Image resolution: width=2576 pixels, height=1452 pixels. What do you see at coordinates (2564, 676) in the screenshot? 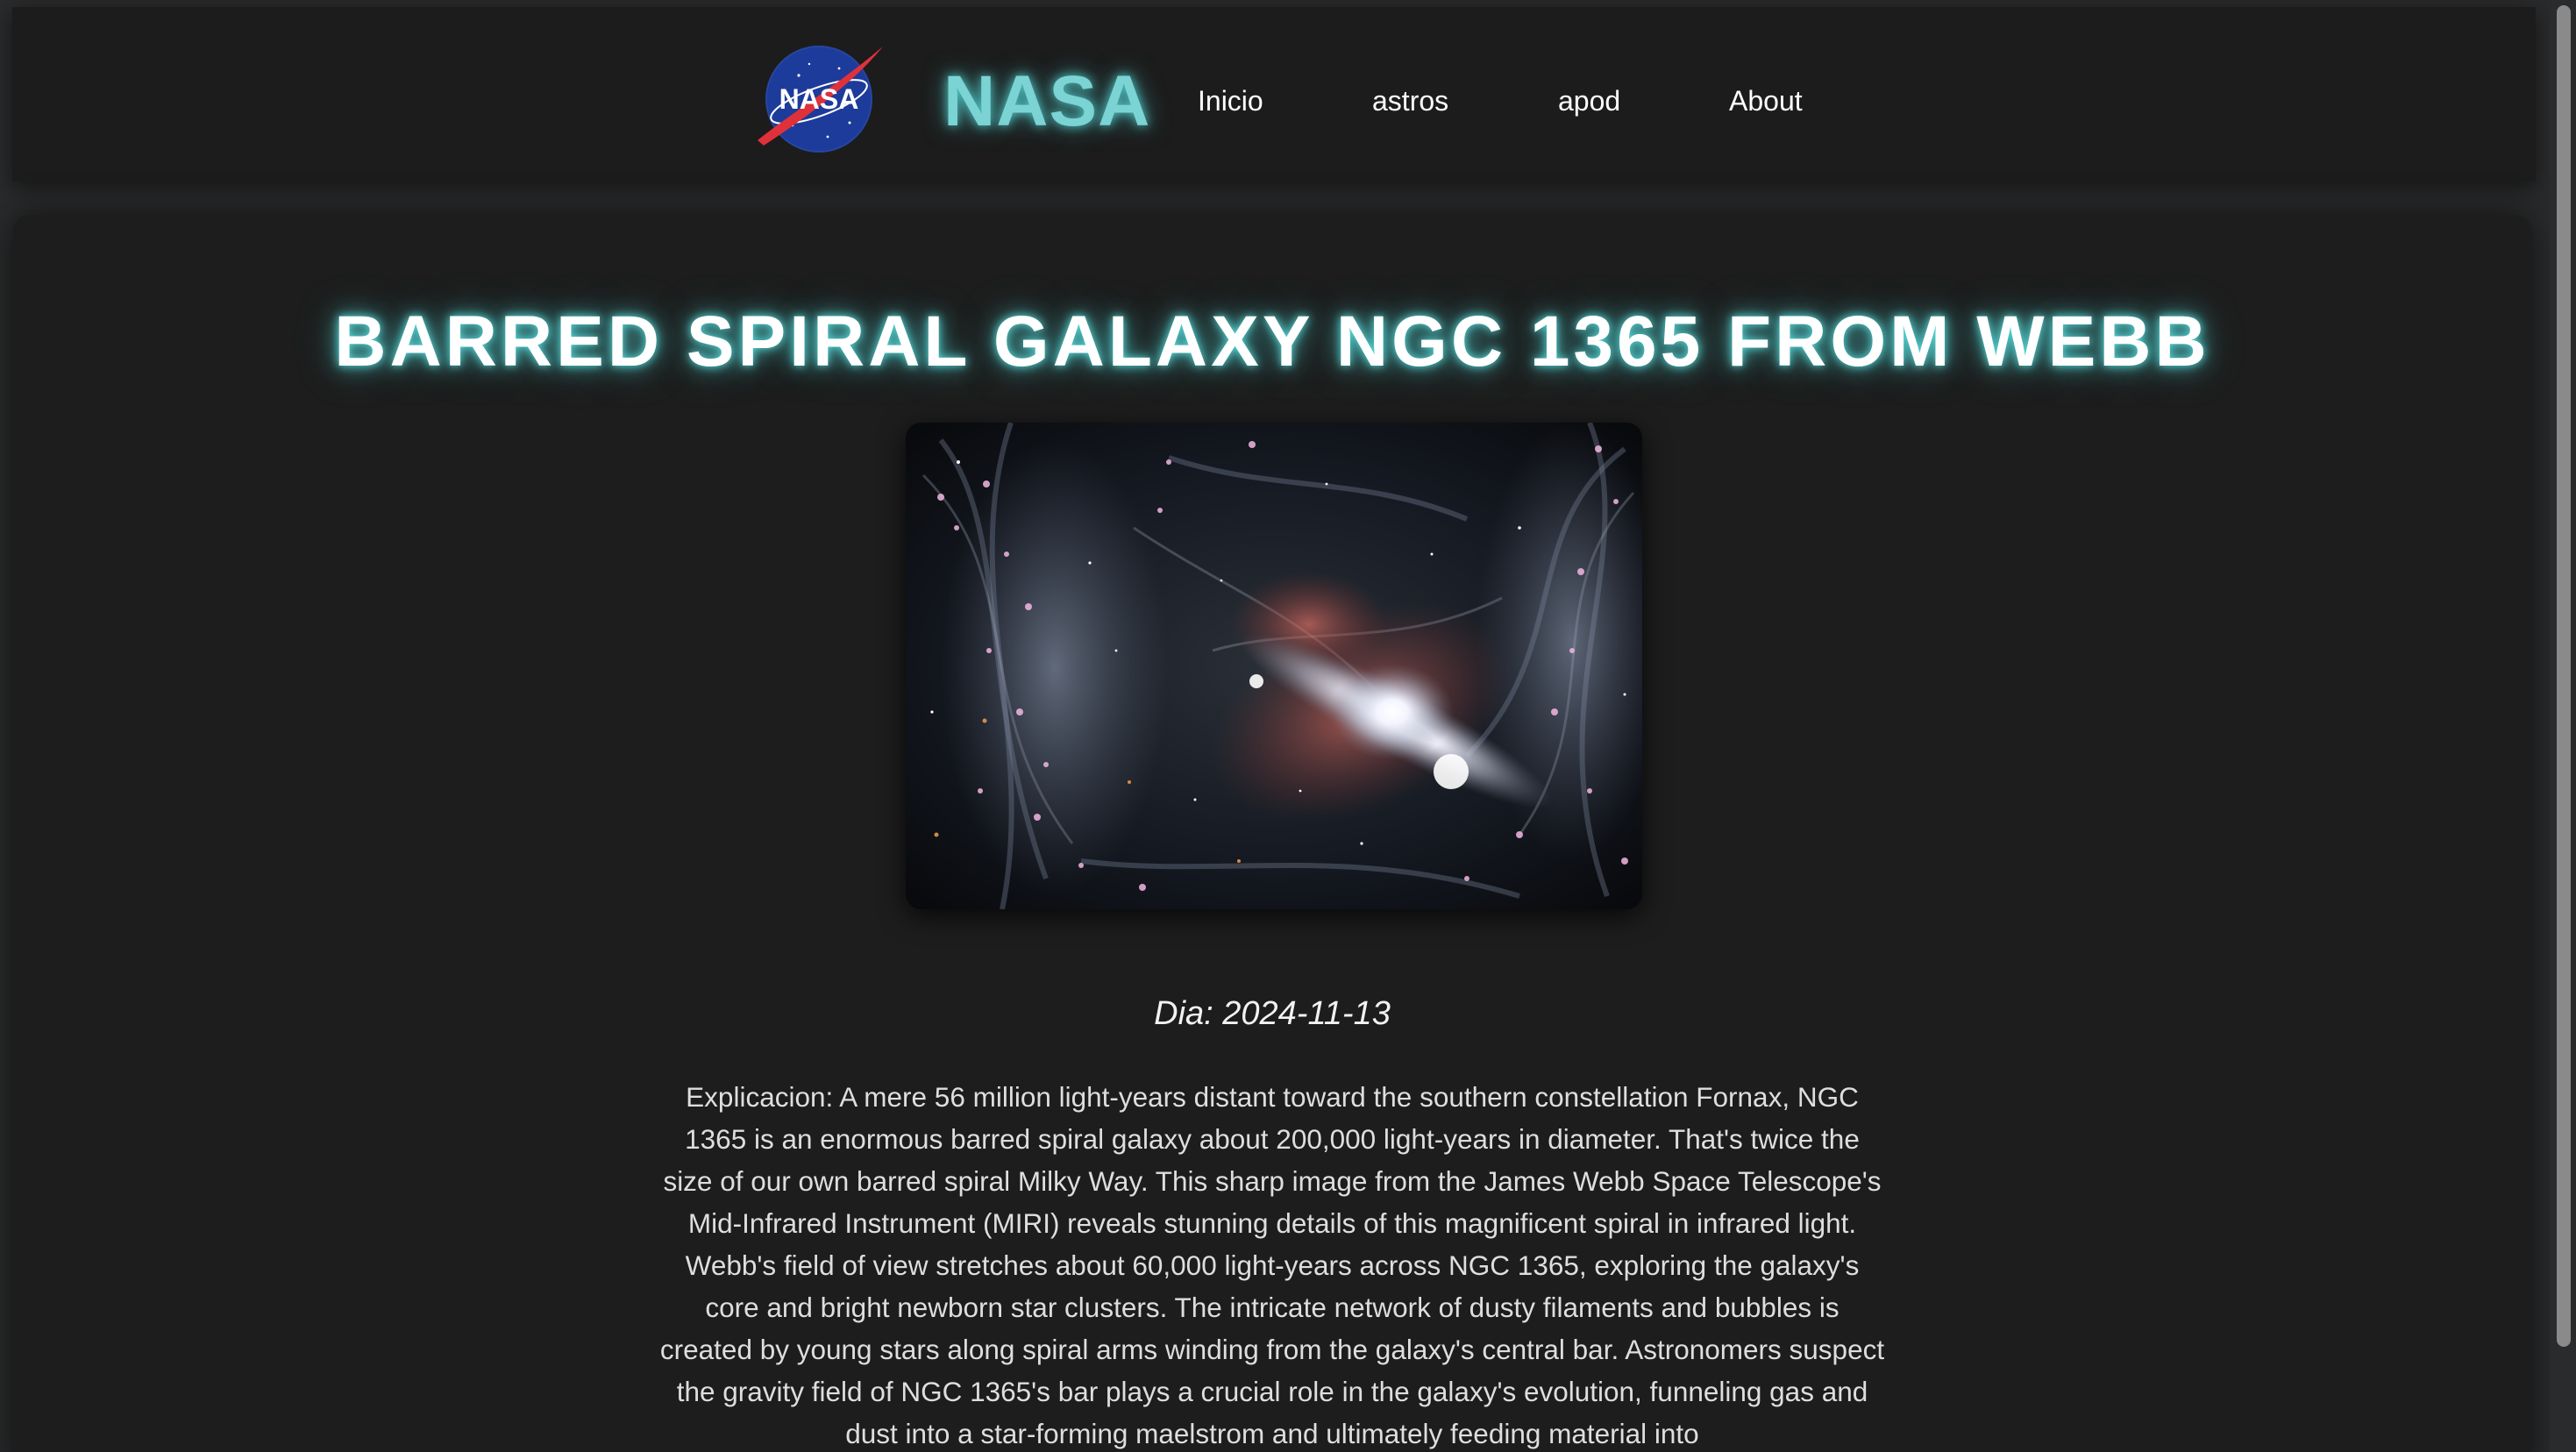
I see `scrollbar-thumb` at bounding box center [2564, 676].